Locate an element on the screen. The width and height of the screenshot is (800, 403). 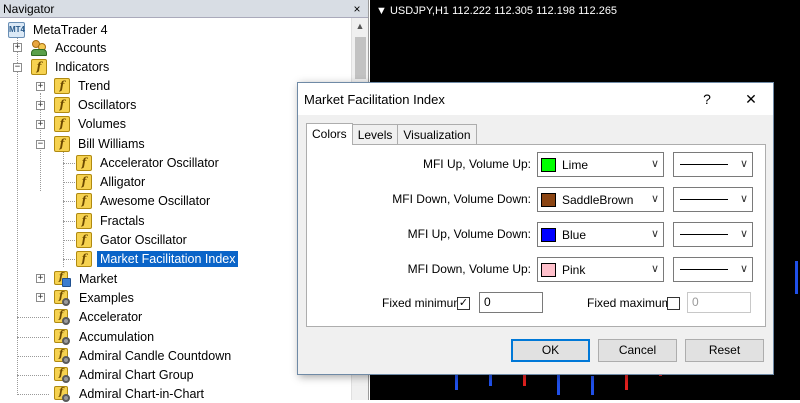
color-row-mfi-up-volume-up: MFI Up, Volume Up: Lime ∨ ∨ is located at coordinates (537, 165).